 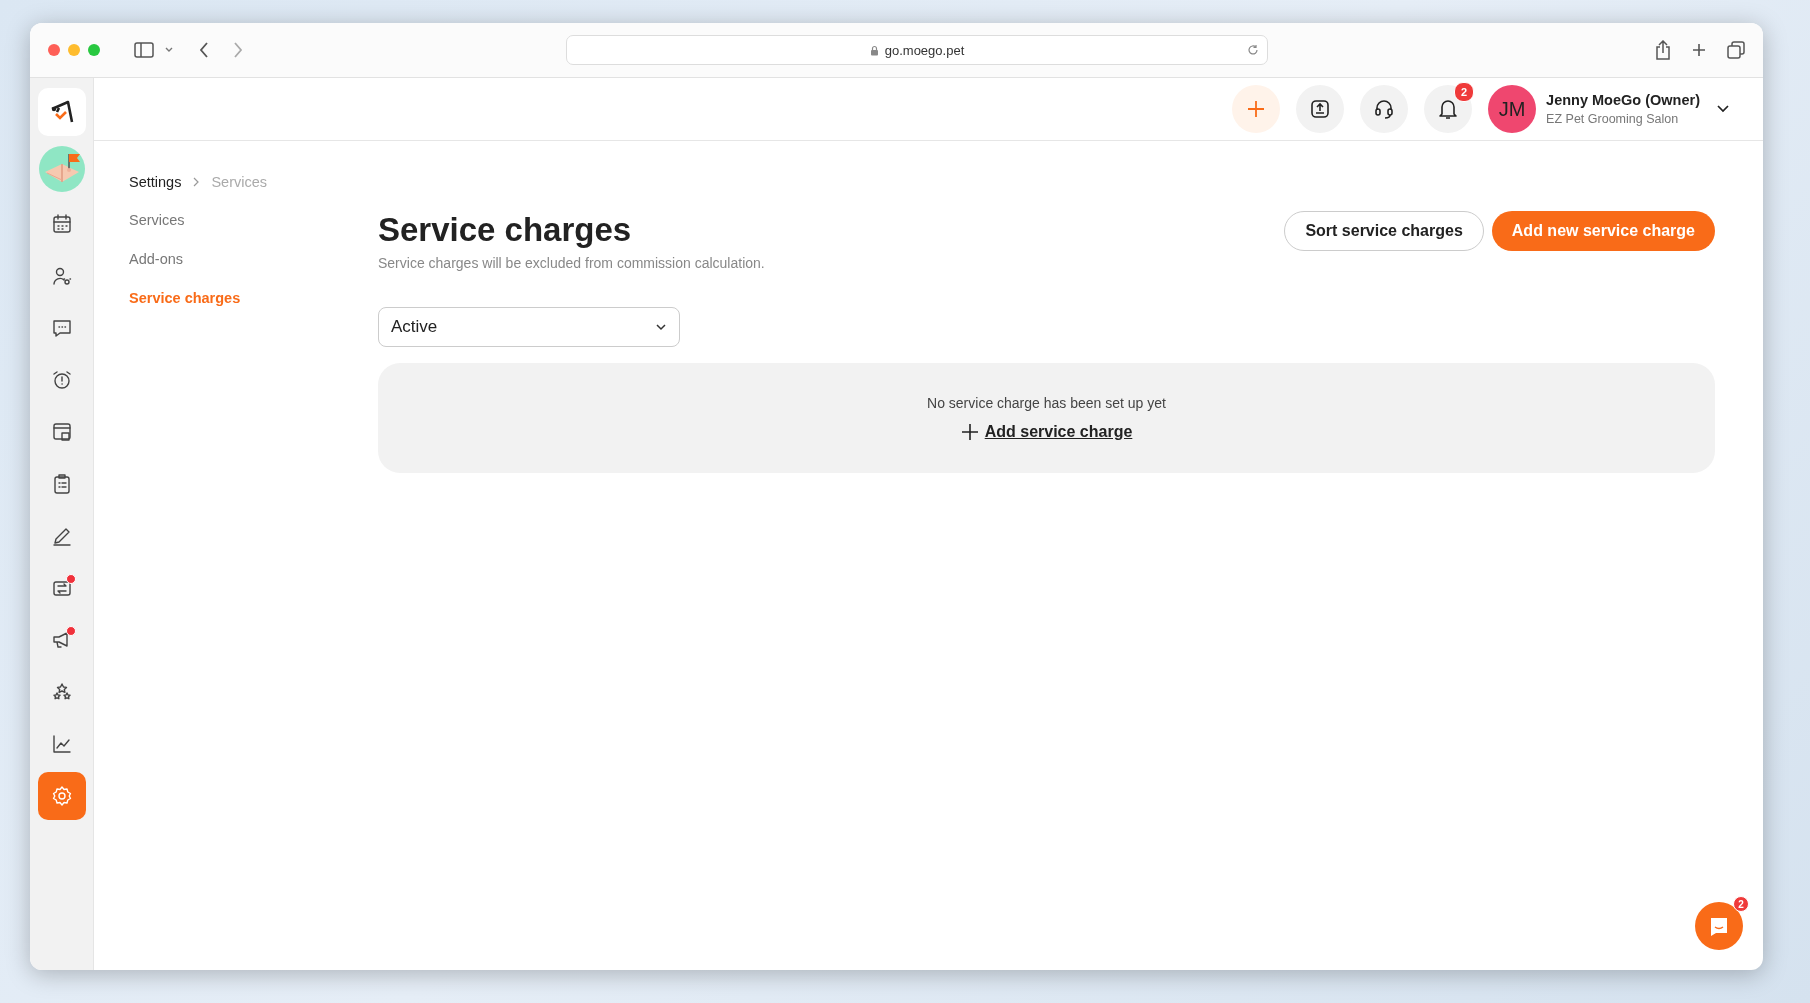 I want to click on chat-bubble-icon, so click(x=1719, y=926).